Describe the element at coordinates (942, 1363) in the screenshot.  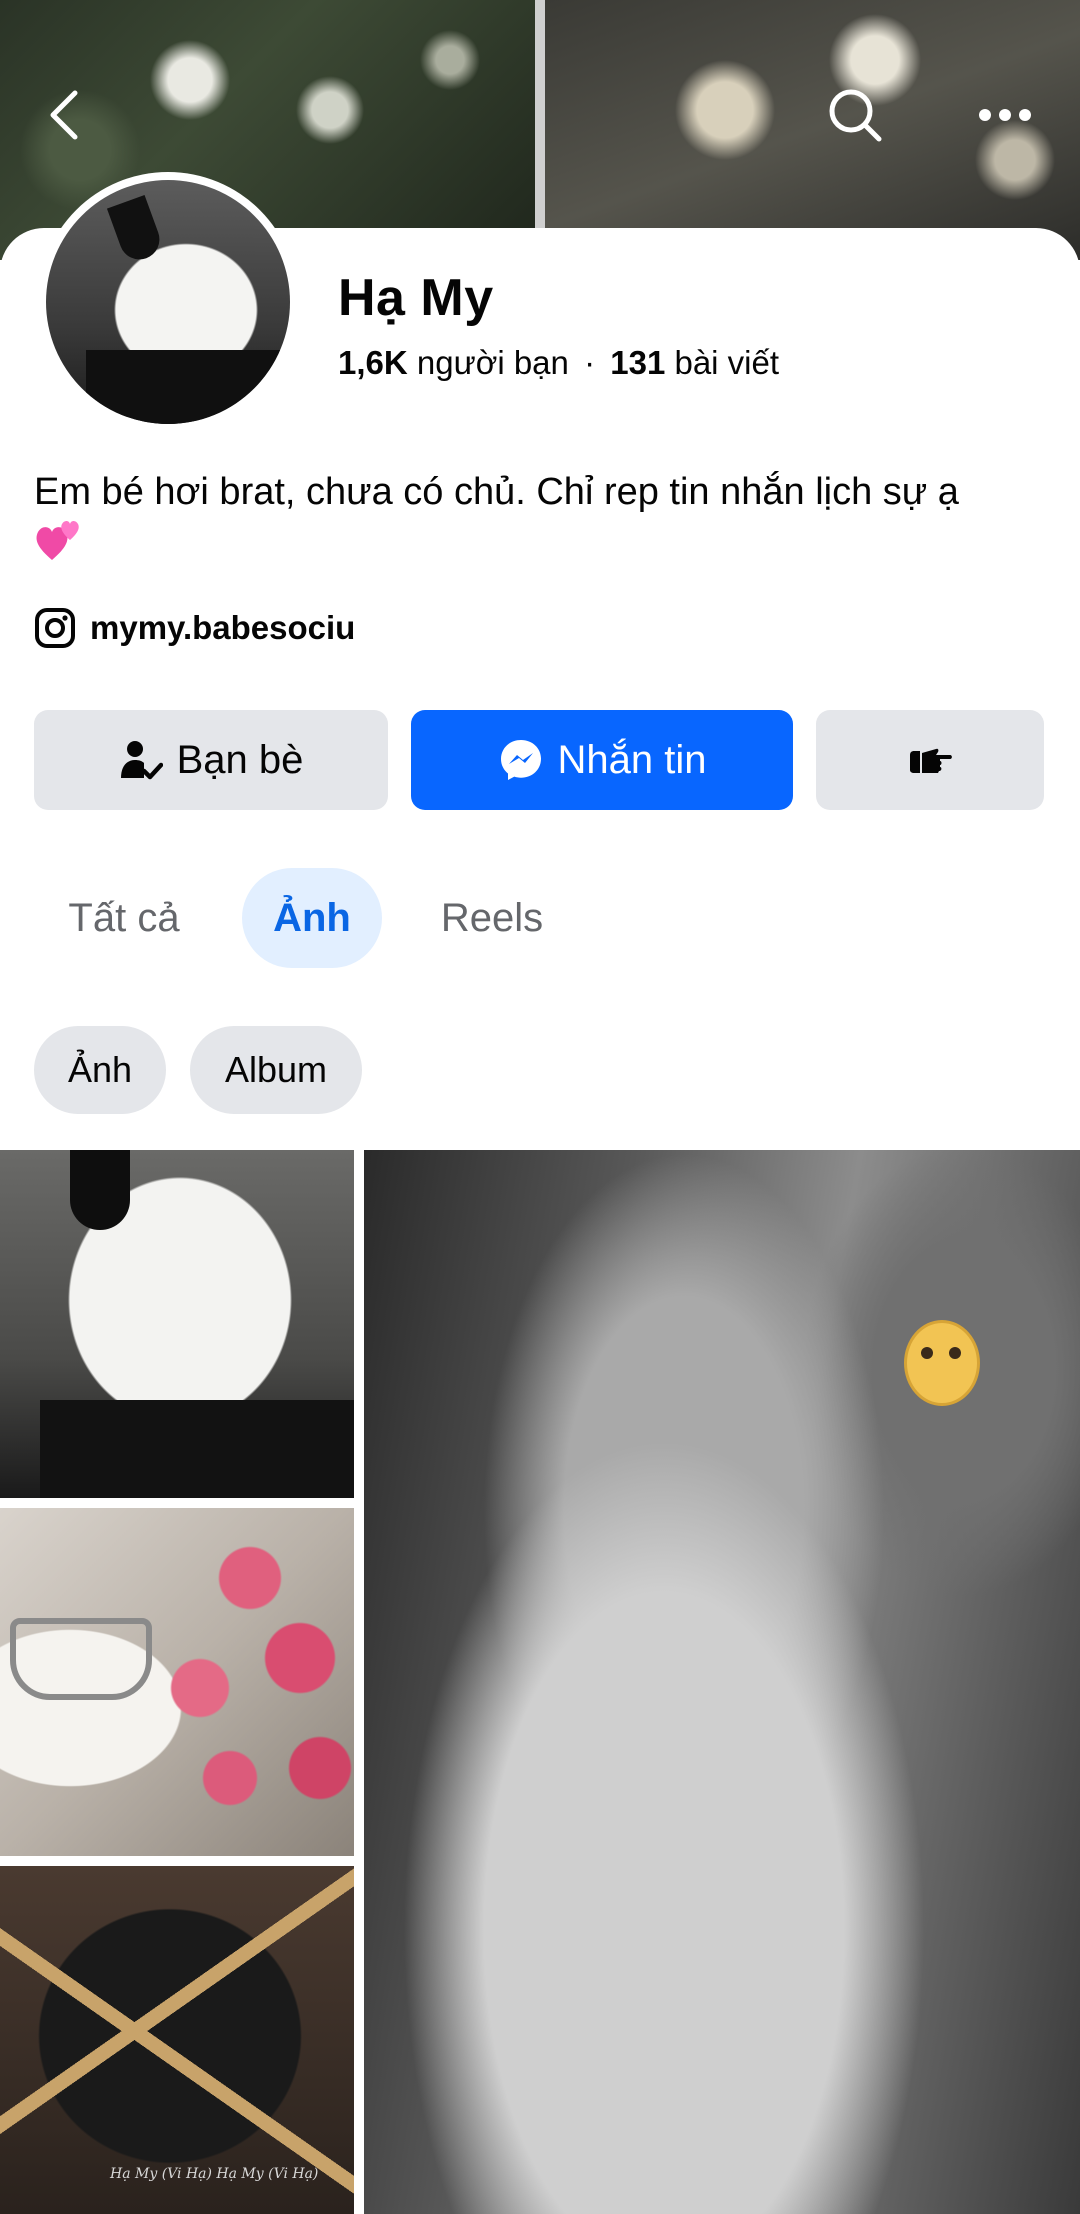
I see `sticker-icon` at that location.